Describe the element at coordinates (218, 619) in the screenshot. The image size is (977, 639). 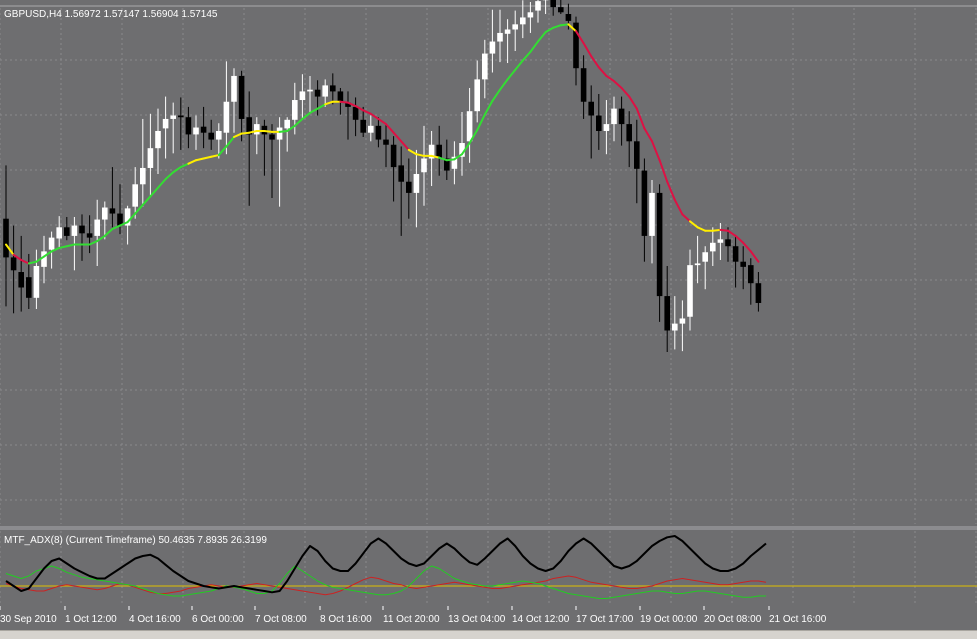
I see `x-tick-label: 6 Oct 00:00` at that location.